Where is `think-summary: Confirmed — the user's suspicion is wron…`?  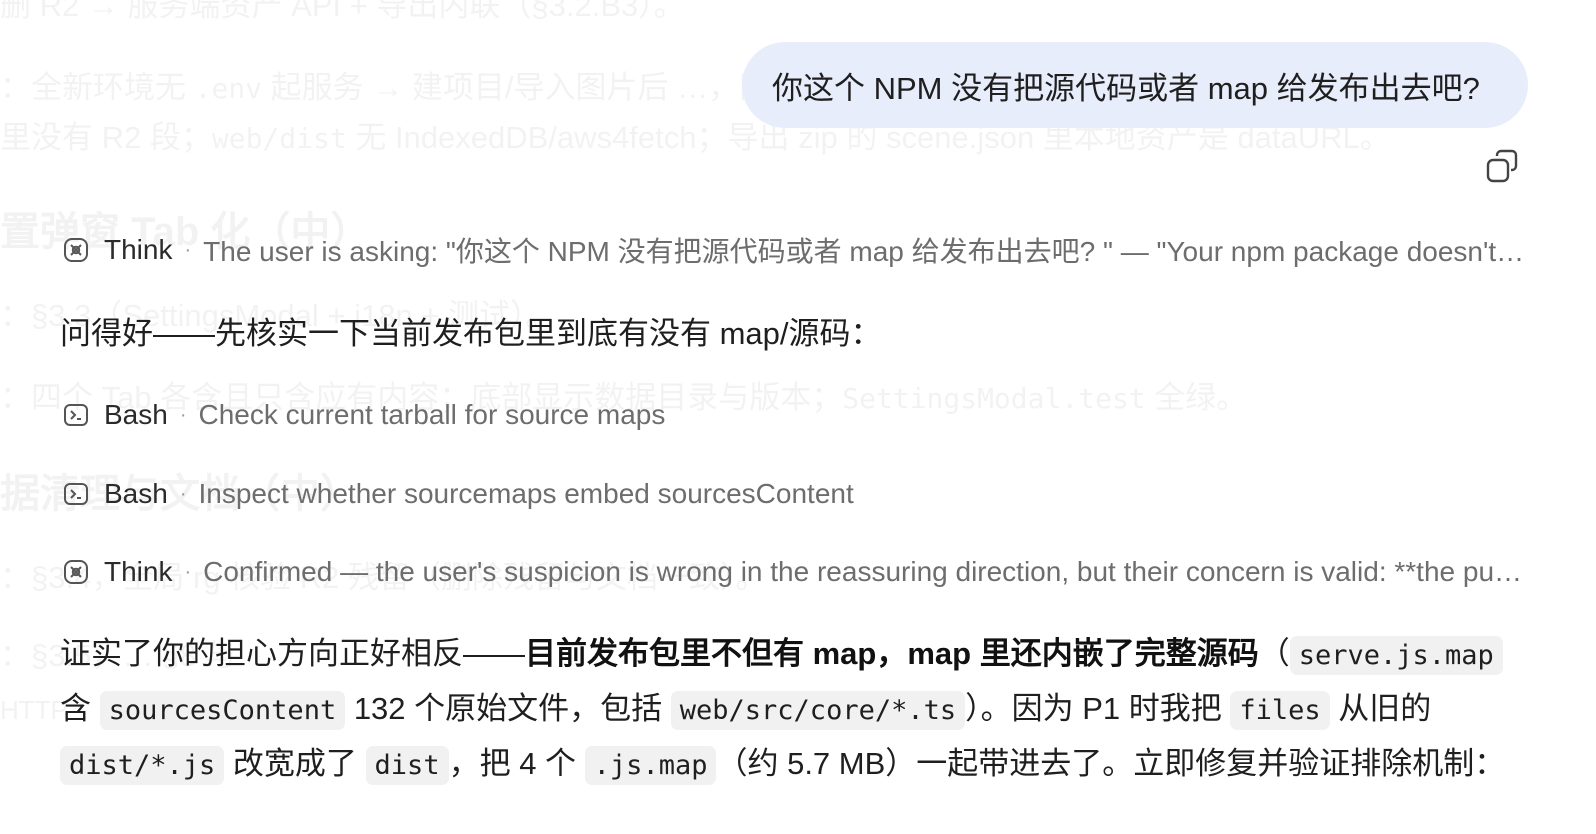
think-summary: Confirmed — the user's suspicion is wron… is located at coordinates (865, 571).